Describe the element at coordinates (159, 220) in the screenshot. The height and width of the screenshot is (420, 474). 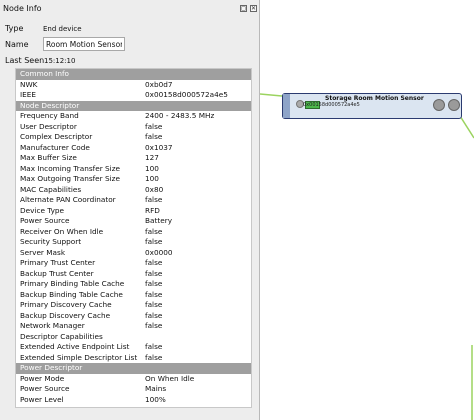
I see `property-value: Battery` at that location.